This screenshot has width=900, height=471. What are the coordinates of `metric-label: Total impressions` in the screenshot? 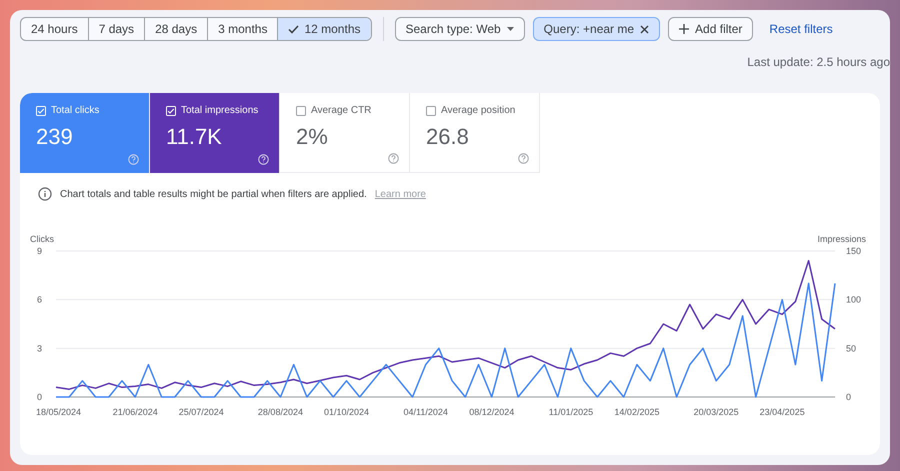 It's located at (219, 110).